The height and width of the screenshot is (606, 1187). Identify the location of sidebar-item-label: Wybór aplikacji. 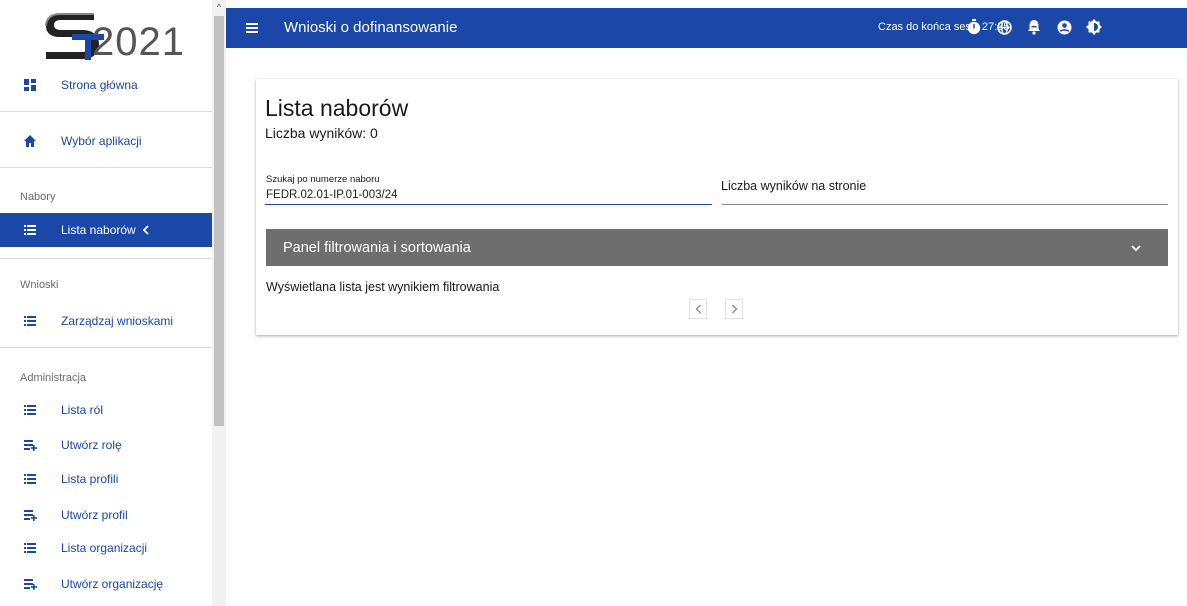
(101, 141).